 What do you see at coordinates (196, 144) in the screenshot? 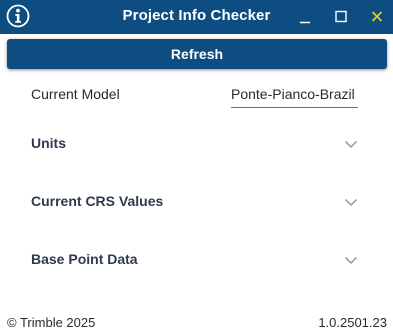
I see `units-section-header: Units` at bounding box center [196, 144].